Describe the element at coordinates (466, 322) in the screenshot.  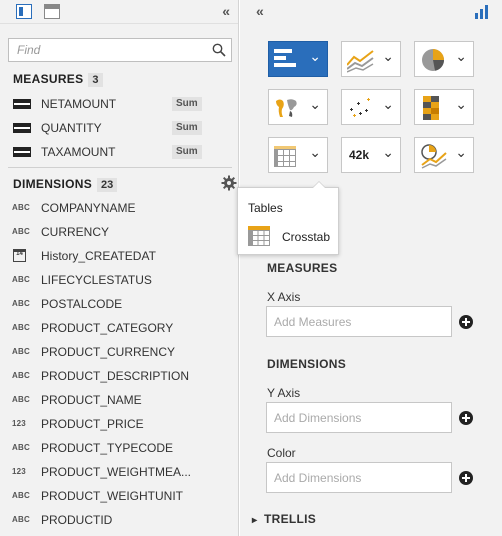
I see `add-measure-icon` at that location.